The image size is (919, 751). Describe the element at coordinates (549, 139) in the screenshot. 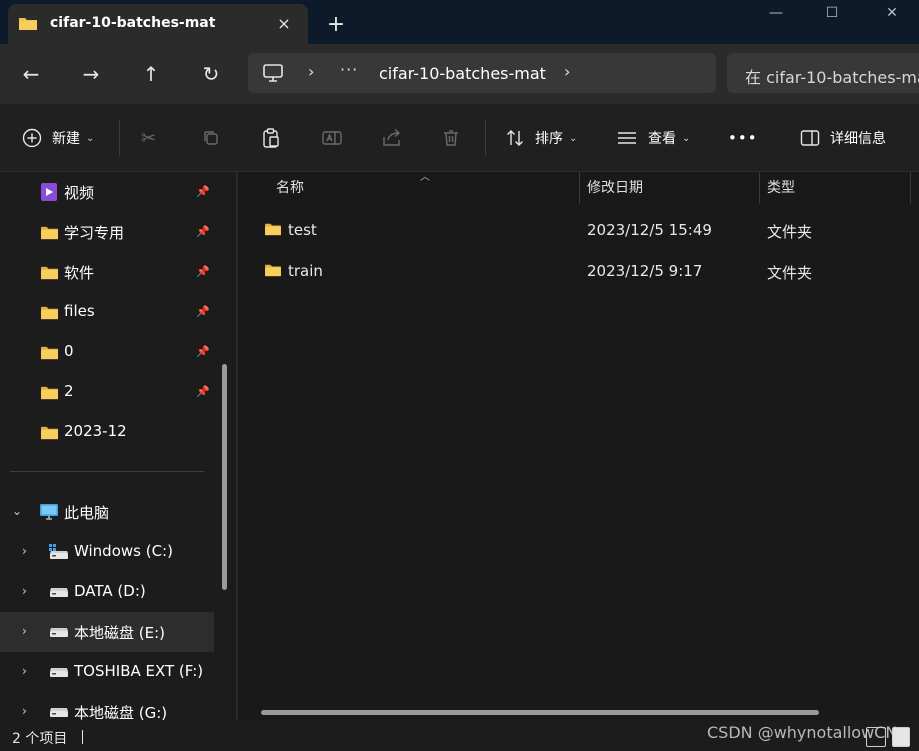

I see `sort-label: 排序` at that location.